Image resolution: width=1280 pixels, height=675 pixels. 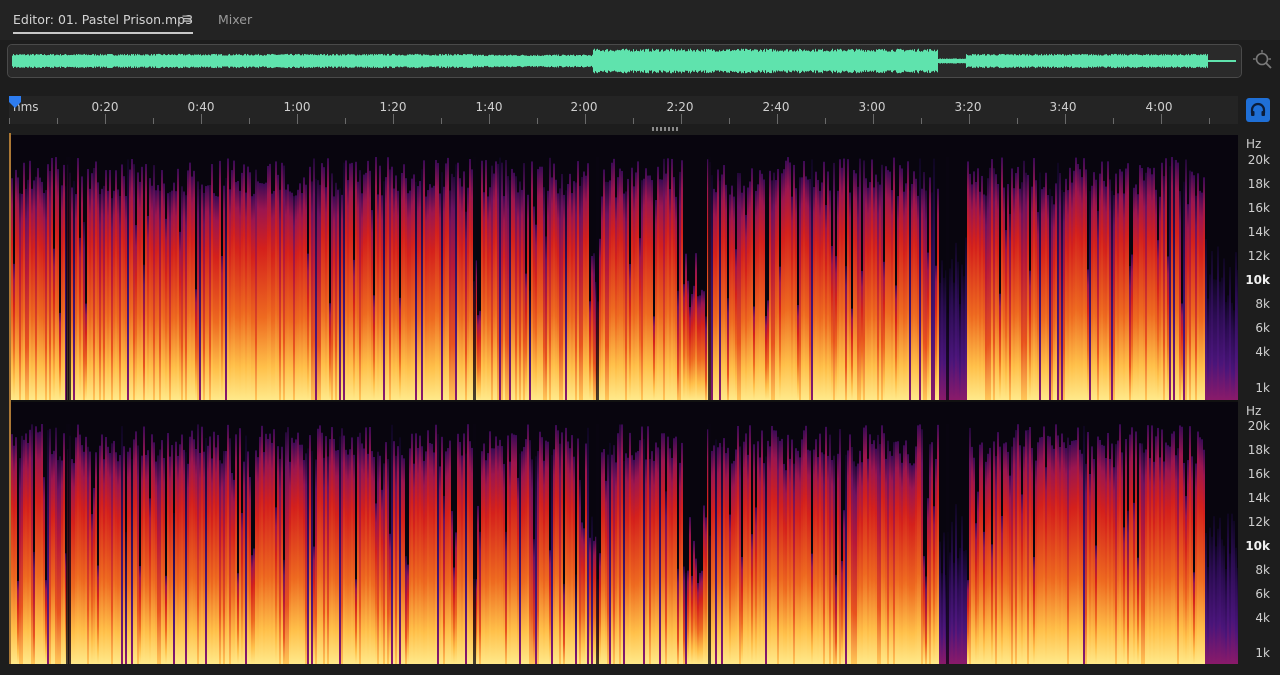 I want to click on frequency-axis-left: Hz 20k 18k 16k 14k 12k 10k 8k 6k 4k 1k, so click(x=1259, y=267).